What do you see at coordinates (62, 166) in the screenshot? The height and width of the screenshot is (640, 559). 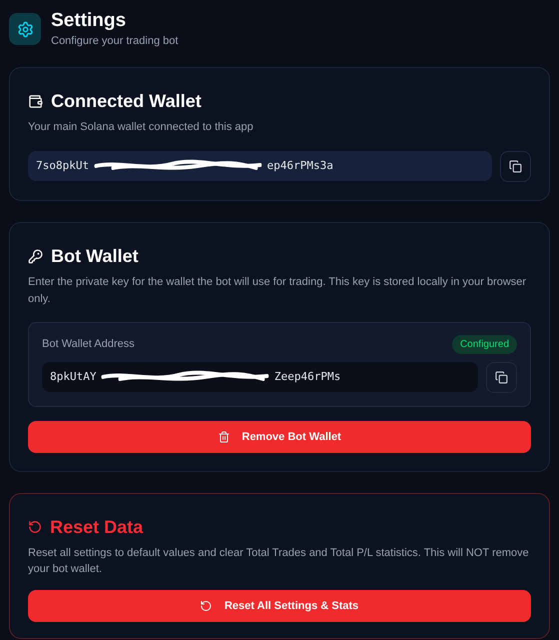 I see `address-start: 7so8pkUt` at bounding box center [62, 166].